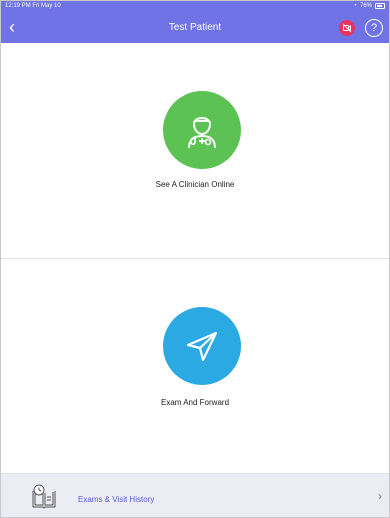 The width and height of the screenshot is (390, 518). I want to click on see-clinician-button, so click(202, 130).